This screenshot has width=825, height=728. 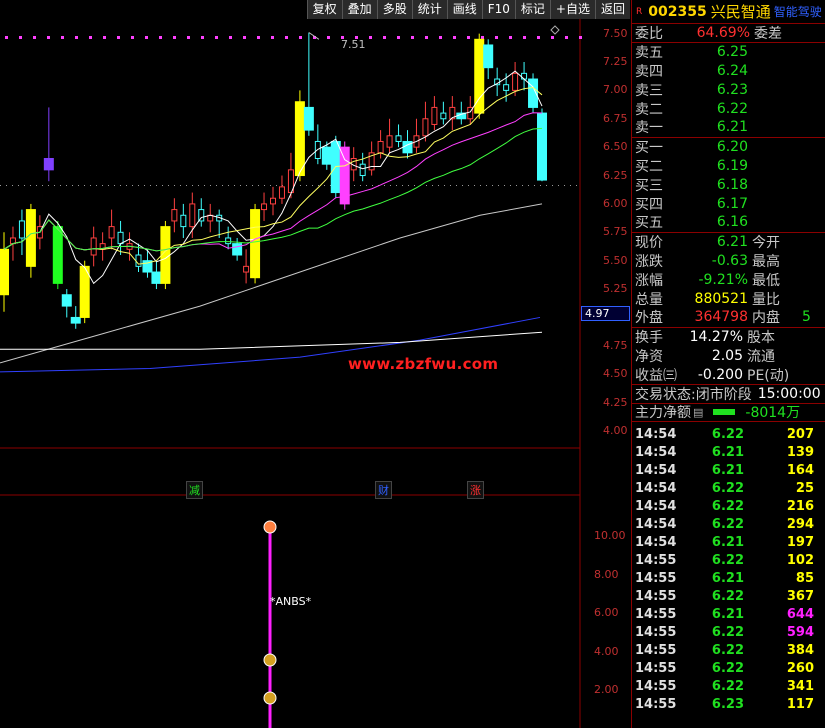 What do you see at coordinates (383, 490) in the screenshot?
I see `event-tag: 财` at bounding box center [383, 490].